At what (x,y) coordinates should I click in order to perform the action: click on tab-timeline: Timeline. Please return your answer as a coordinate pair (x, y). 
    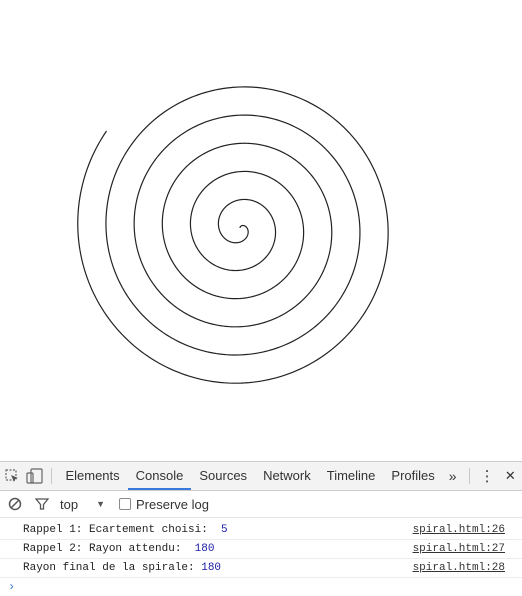
    Looking at the image, I should click on (351, 476).